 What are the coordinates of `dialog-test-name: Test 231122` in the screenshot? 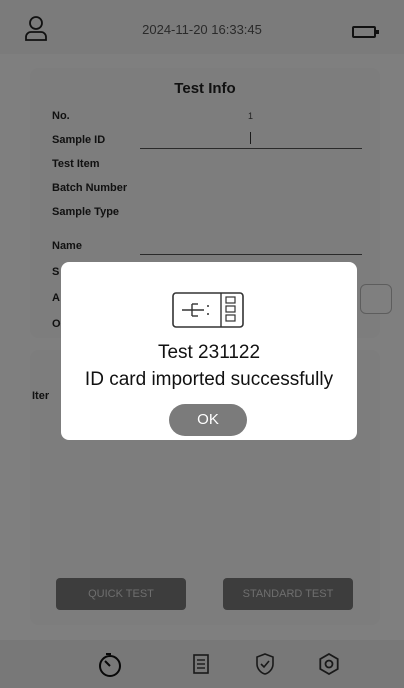 It's located at (209, 352).